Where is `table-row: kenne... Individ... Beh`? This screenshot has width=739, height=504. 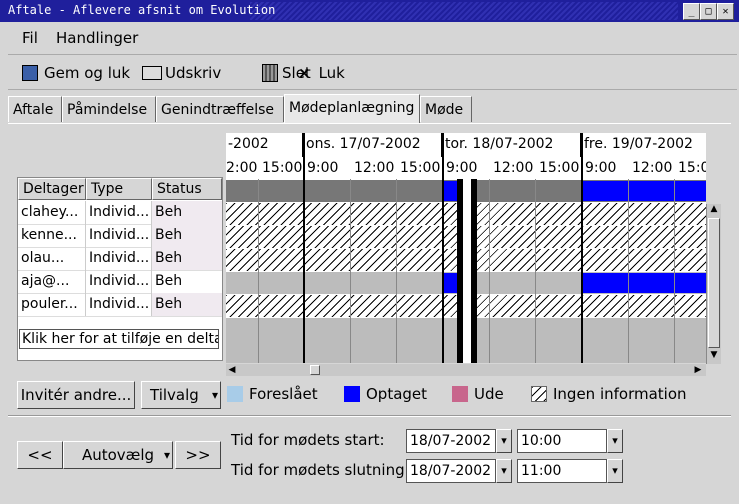
table-row: kenne... Individ... Beh is located at coordinates (120, 236).